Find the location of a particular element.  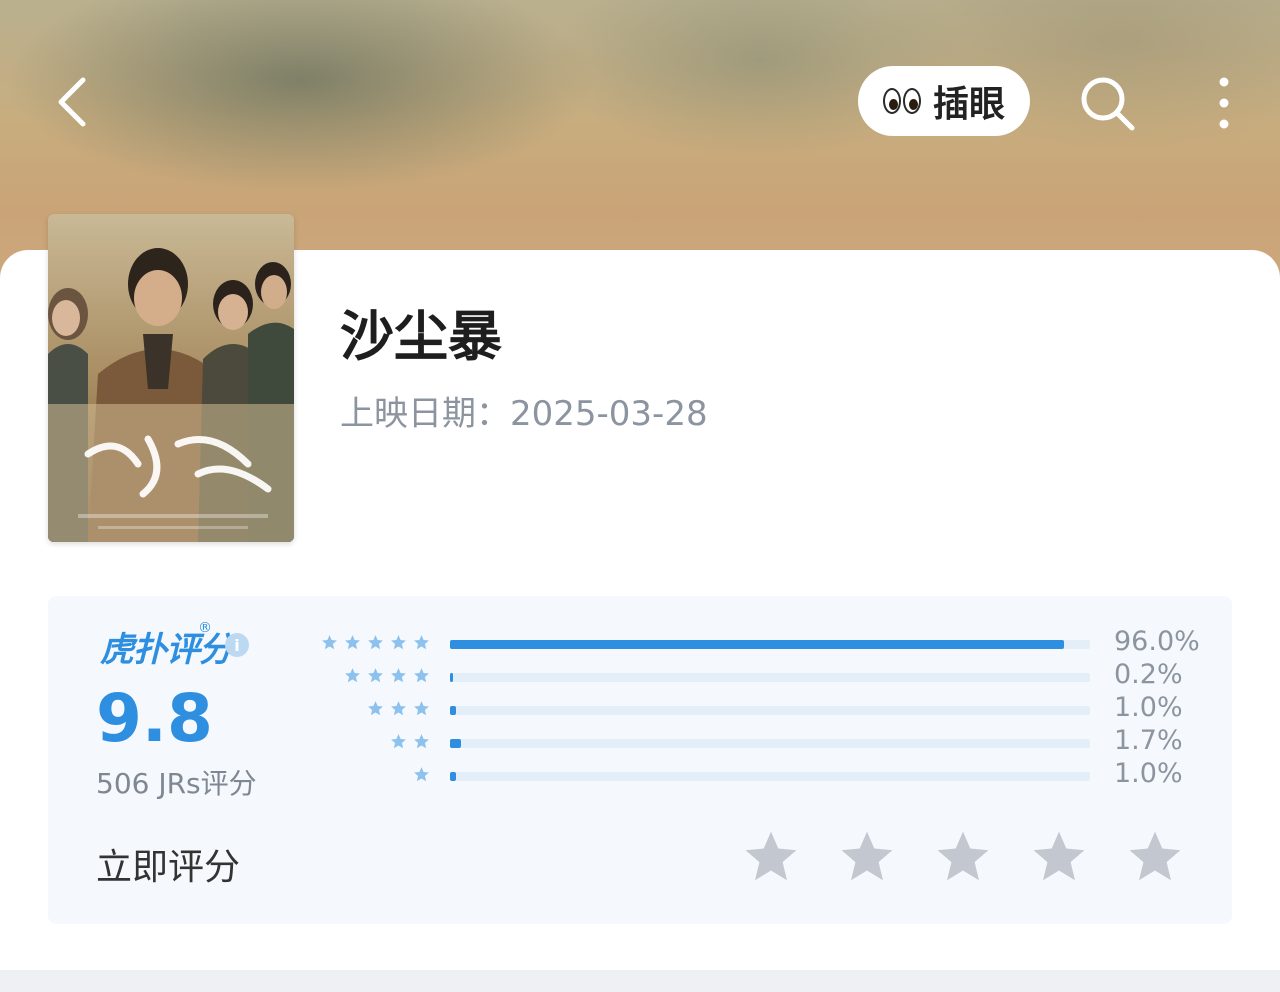

rating-score: 9.8 is located at coordinates (154, 718).